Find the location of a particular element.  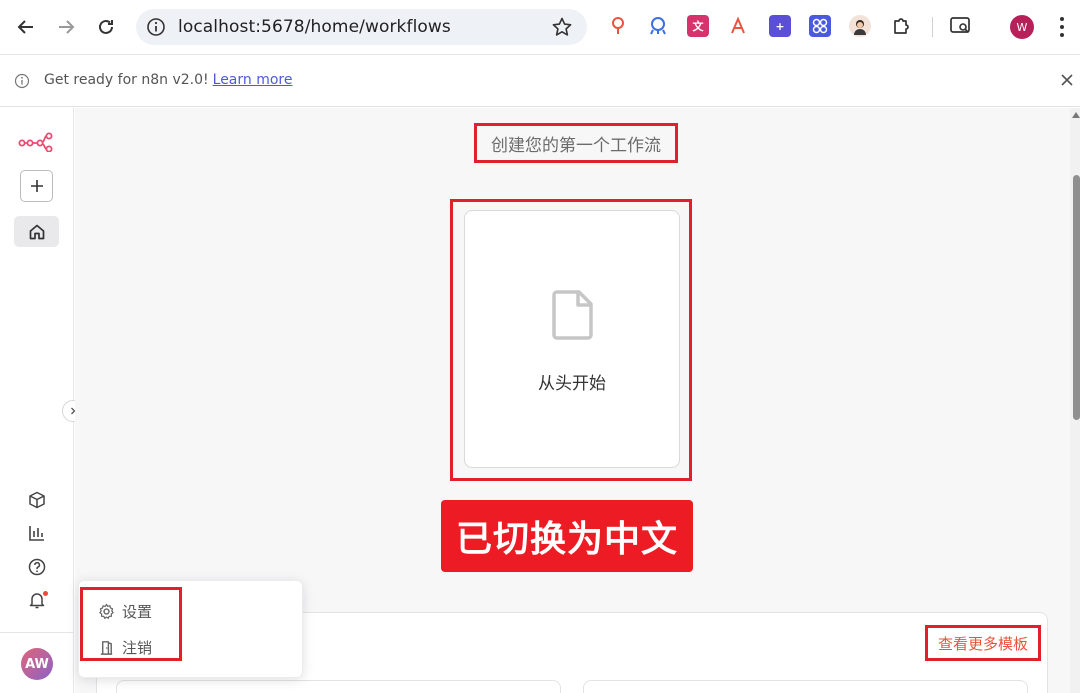

toolbar-divider is located at coordinates (932, 27).